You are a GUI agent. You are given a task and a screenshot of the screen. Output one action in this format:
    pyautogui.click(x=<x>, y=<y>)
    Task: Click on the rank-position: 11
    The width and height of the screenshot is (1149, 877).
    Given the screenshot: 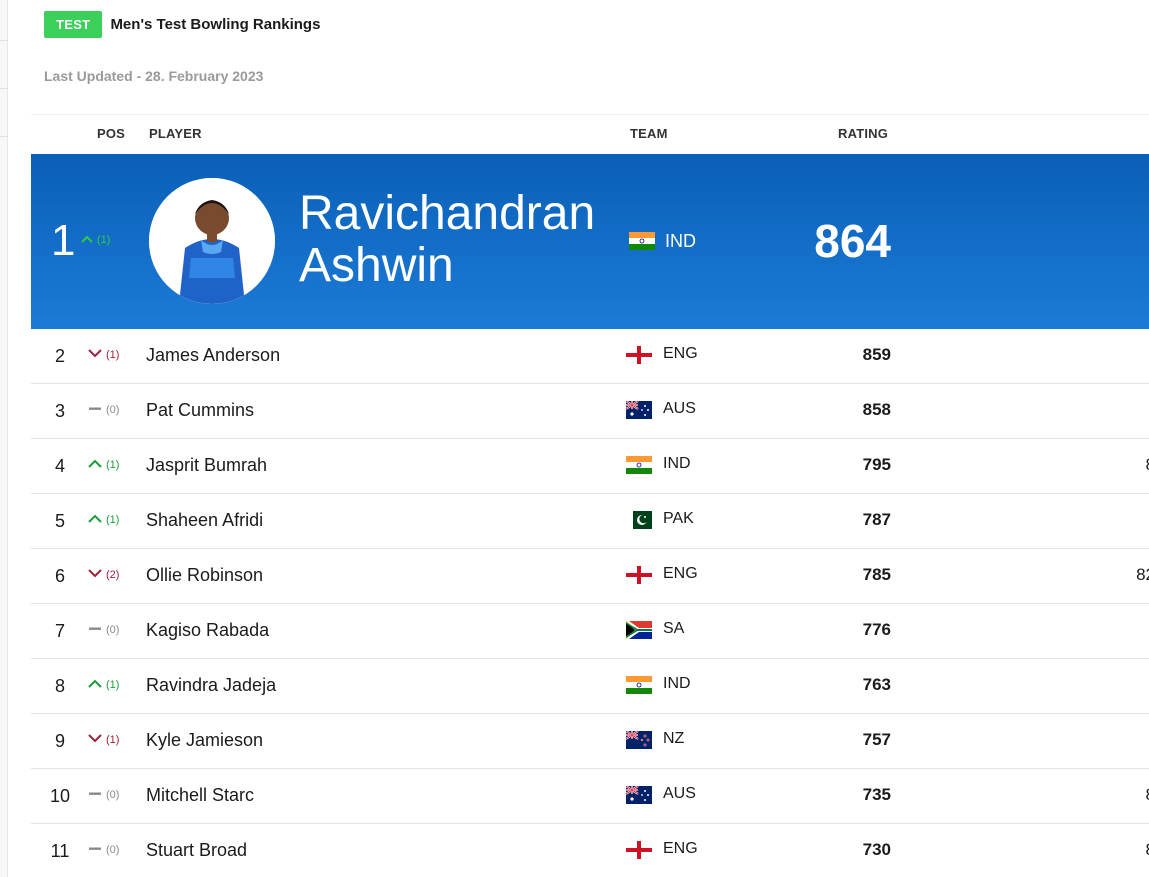 What is the action you would take?
    pyautogui.click(x=60, y=851)
    